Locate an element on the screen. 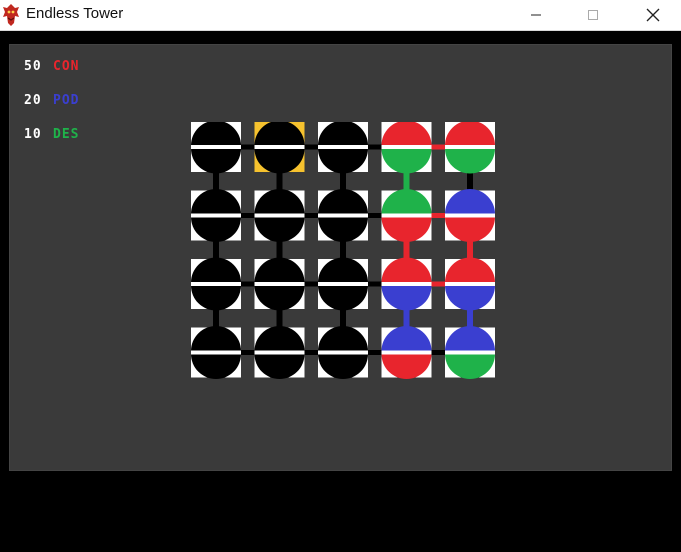 The width and height of the screenshot is (681, 552). close-icon is located at coordinates (653, 15).